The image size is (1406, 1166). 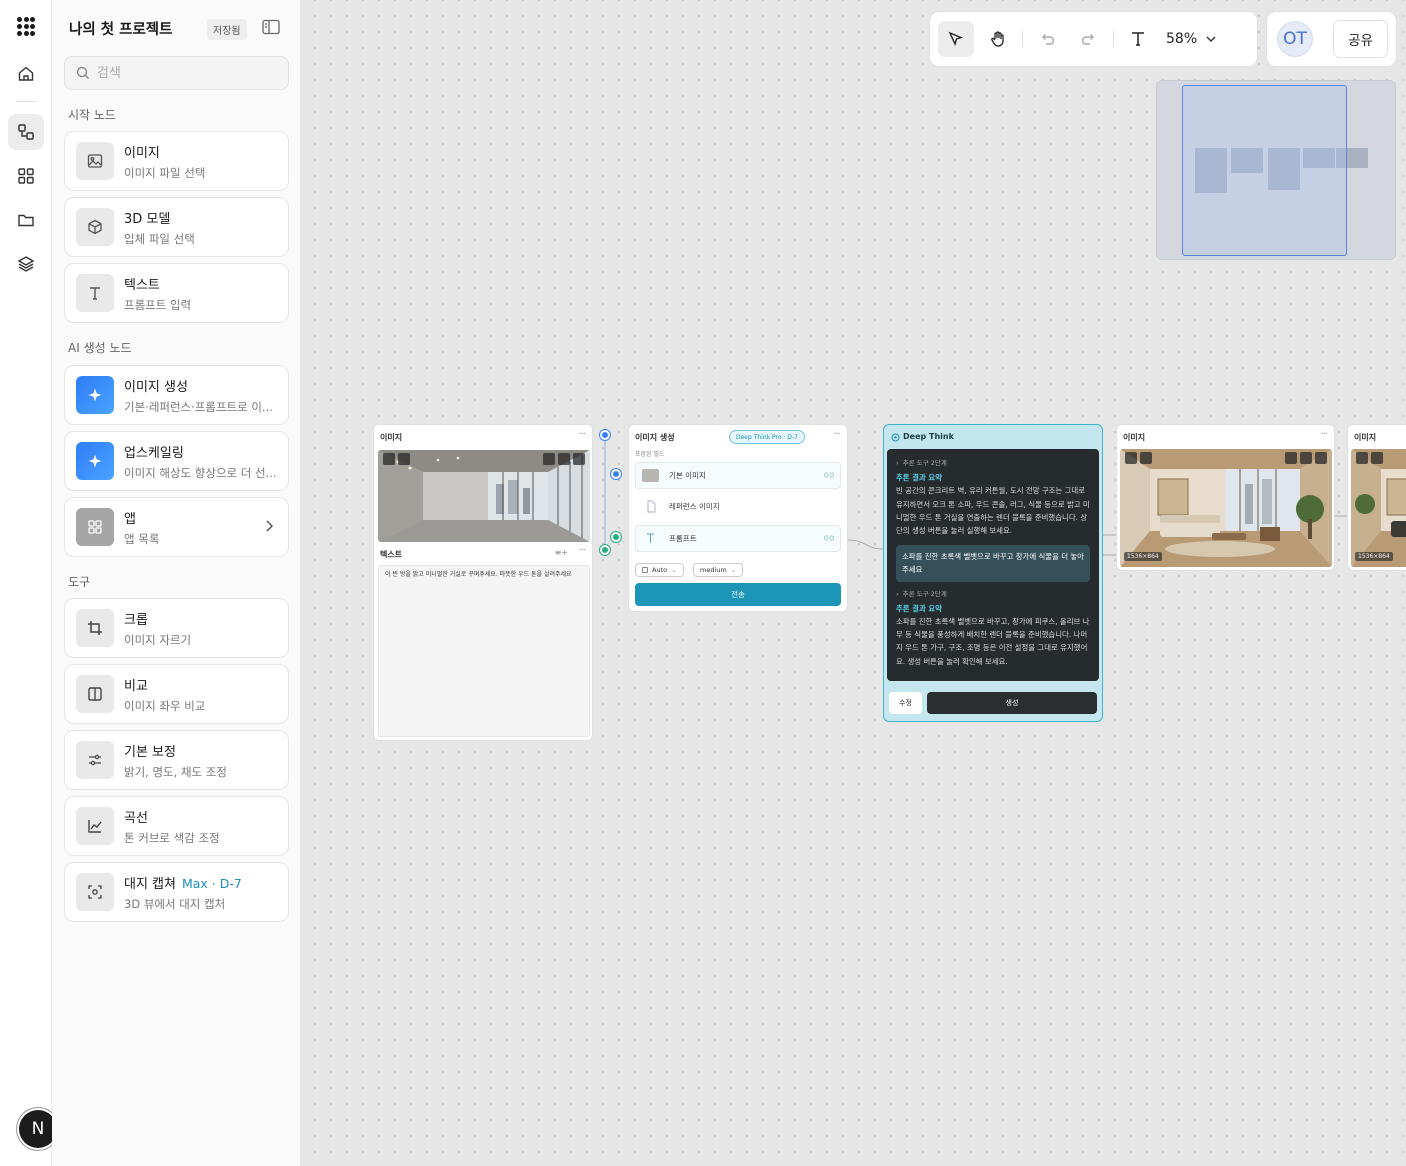 What do you see at coordinates (26, 176) in the screenshot?
I see `apps-grid-icon` at bounding box center [26, 176].